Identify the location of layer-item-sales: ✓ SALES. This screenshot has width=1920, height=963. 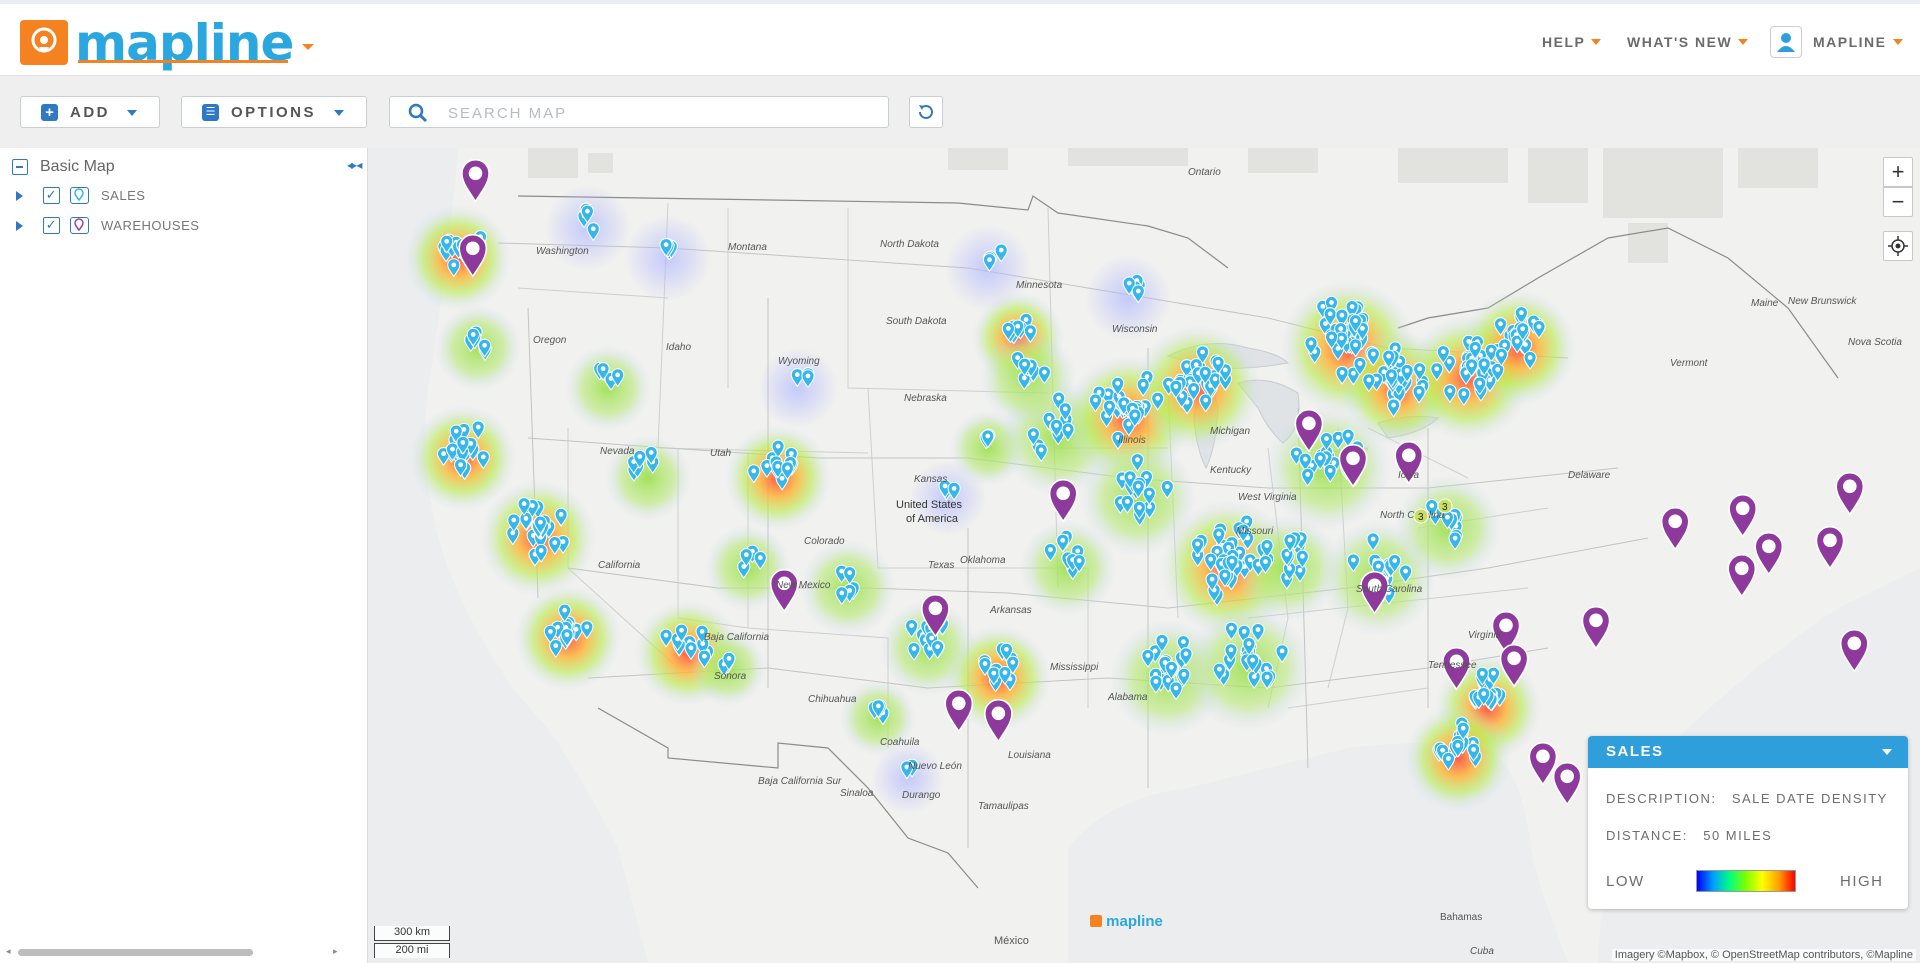
(80, 195).